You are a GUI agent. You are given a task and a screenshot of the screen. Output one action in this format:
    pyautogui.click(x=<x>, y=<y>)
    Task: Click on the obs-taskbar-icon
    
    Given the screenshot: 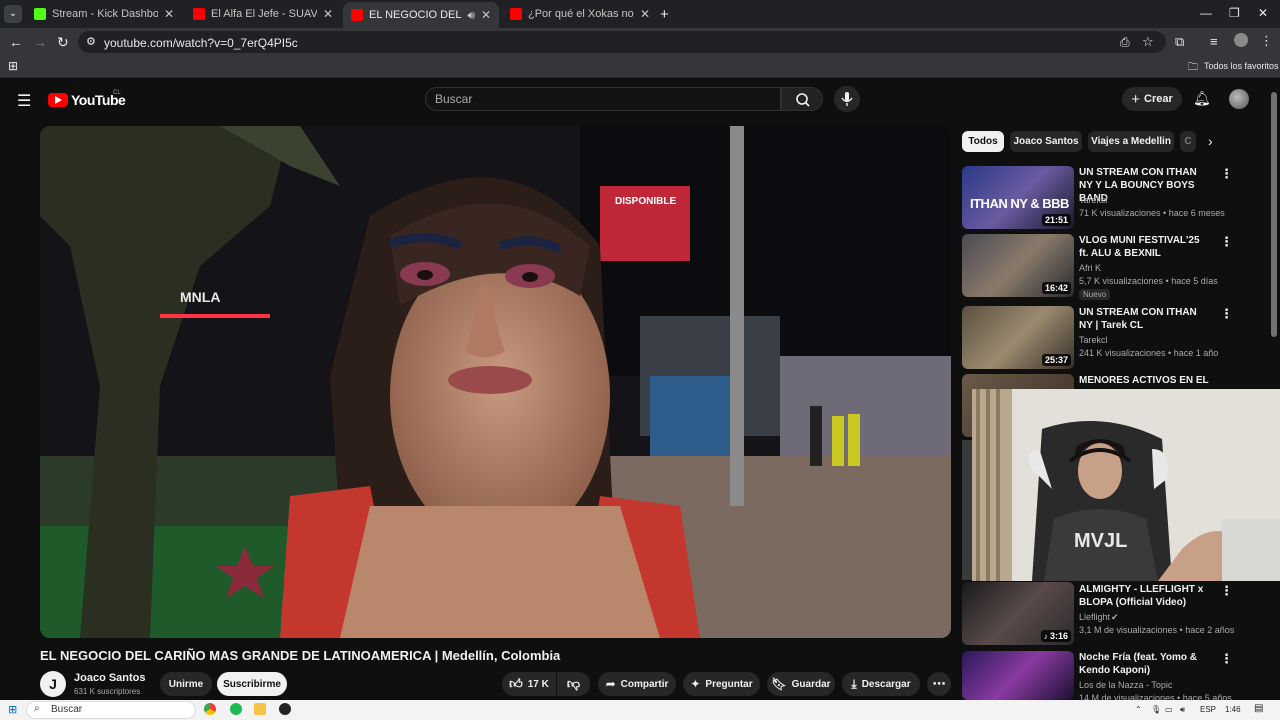 What is the action you would take?
    pyautogui.click(x=285, y=709)
    